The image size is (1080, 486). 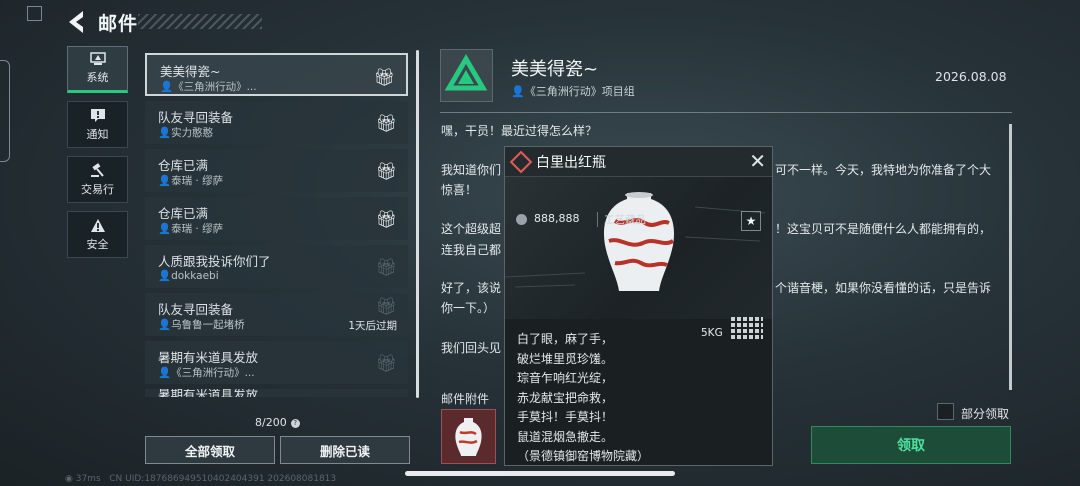 I want to click on category-tab-security: 安全, so click(x=97, y=234).